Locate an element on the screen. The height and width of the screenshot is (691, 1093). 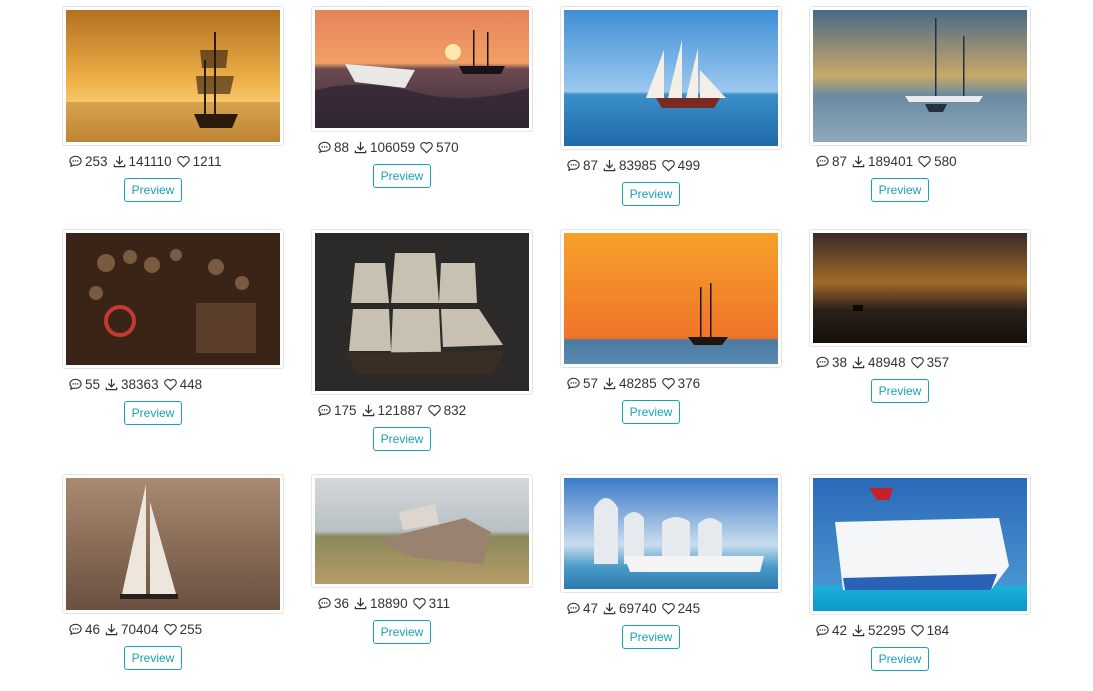
photo-stats: 47 69740 245 is located at coordinates (671, 608).